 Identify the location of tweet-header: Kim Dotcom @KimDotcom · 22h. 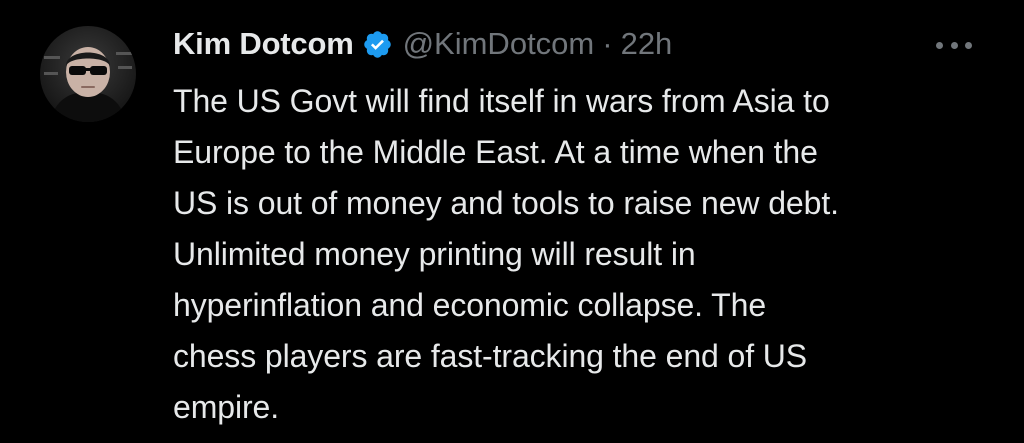
(422, 44).